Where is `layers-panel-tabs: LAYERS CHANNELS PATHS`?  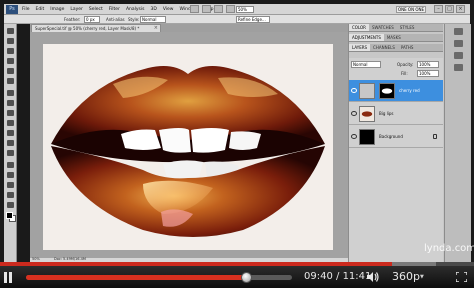 layers-panel-tabs: LAYERS CHANNELS PATHS is located at coordinates (396, 48).